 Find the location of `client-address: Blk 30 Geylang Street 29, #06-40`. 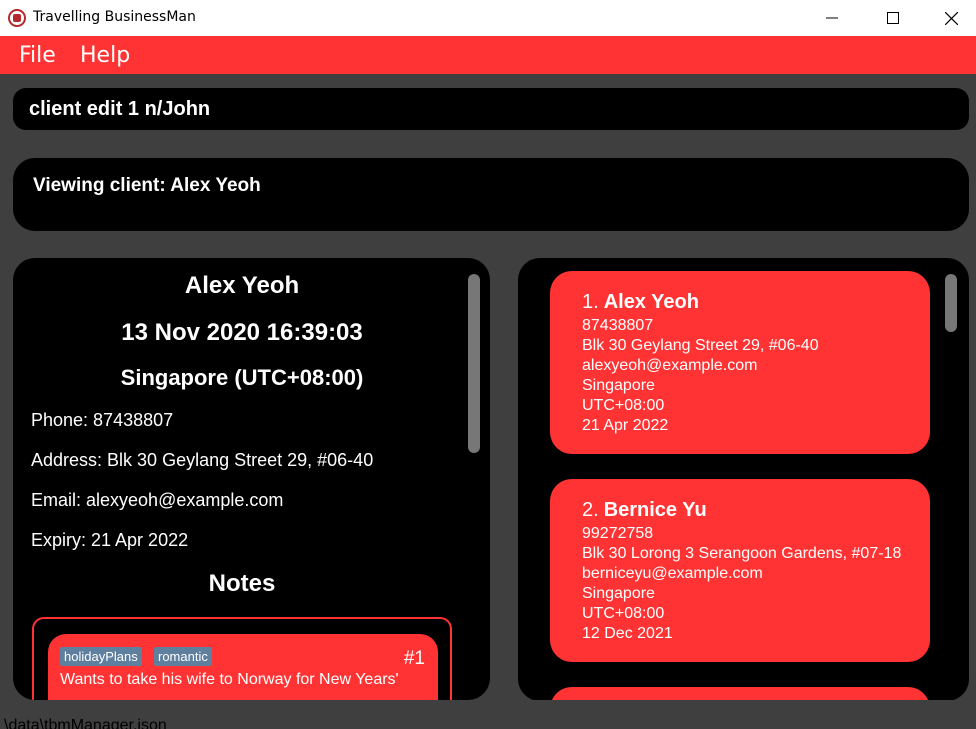

client-address: Blk 30 Geylang Street 29, #06-40 is located at coordinates (700, 345).